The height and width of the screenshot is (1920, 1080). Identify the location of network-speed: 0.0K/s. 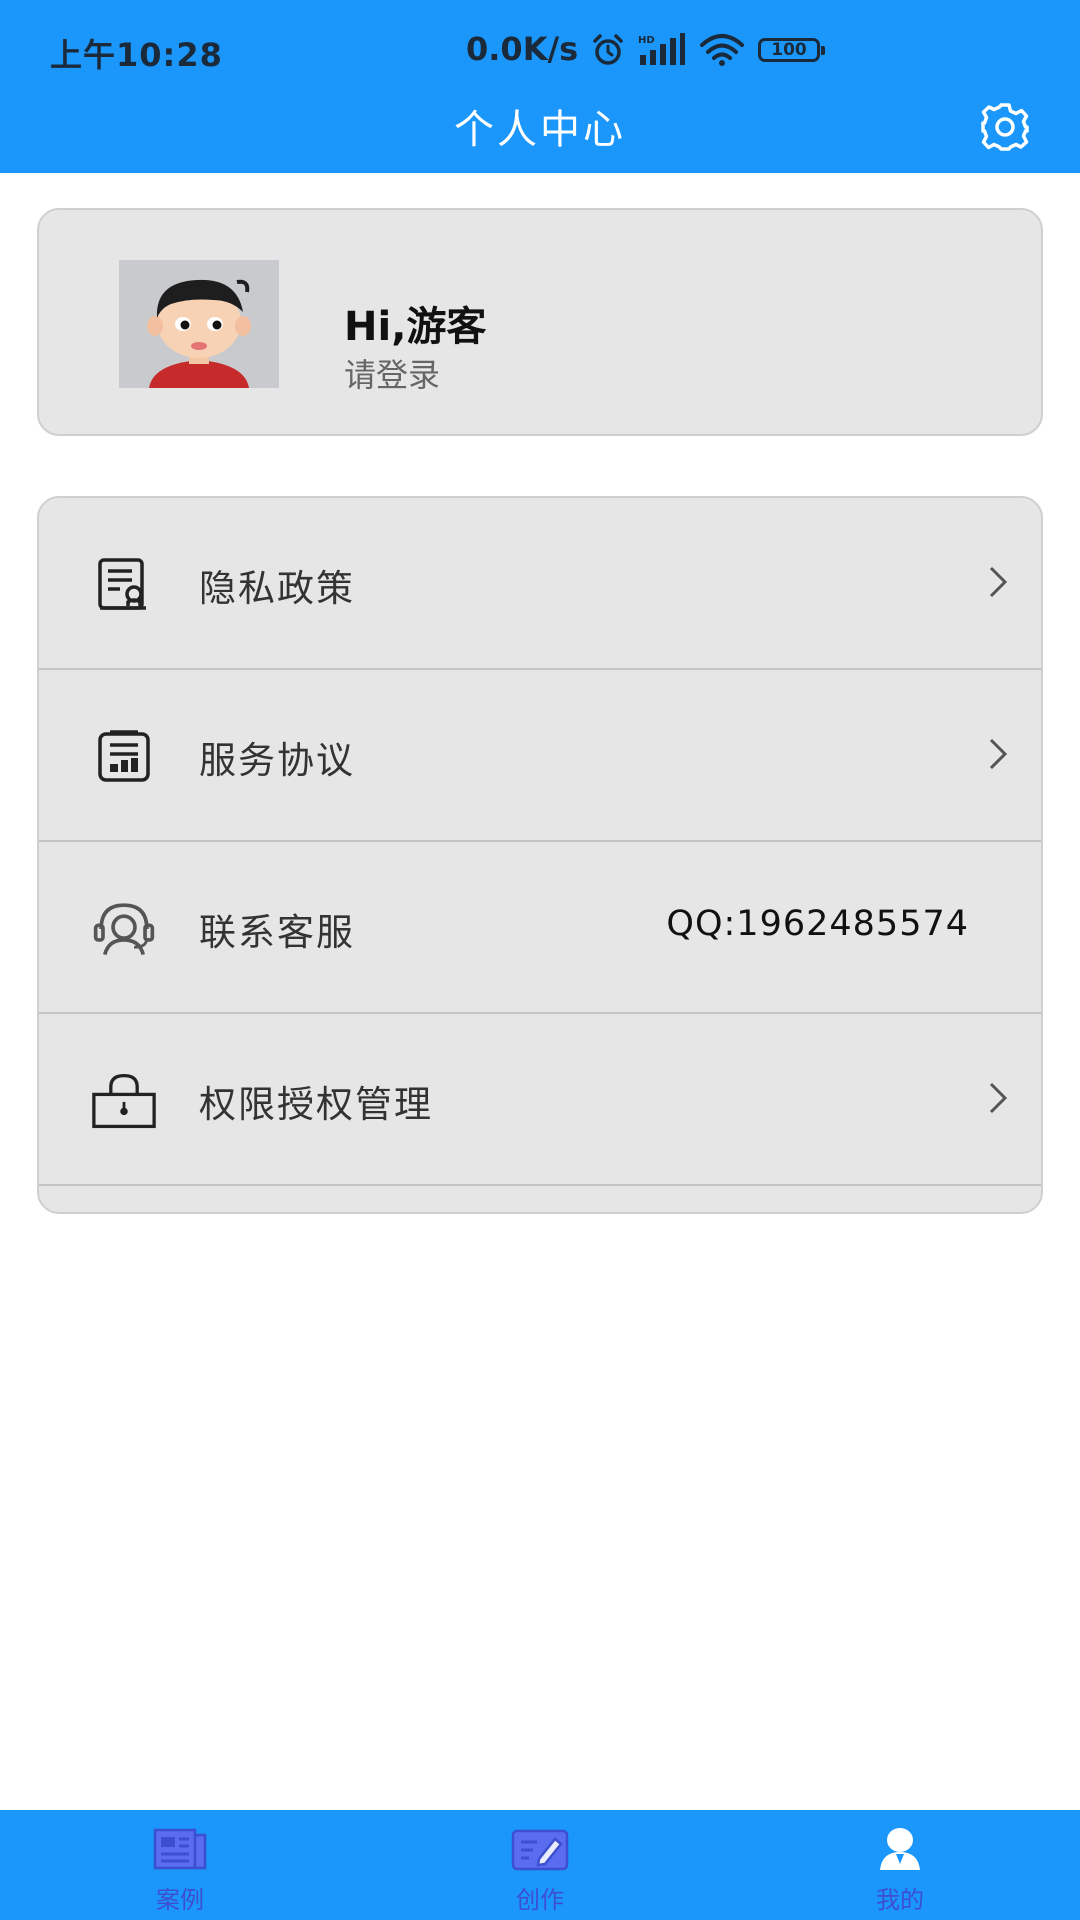
(522, 49).